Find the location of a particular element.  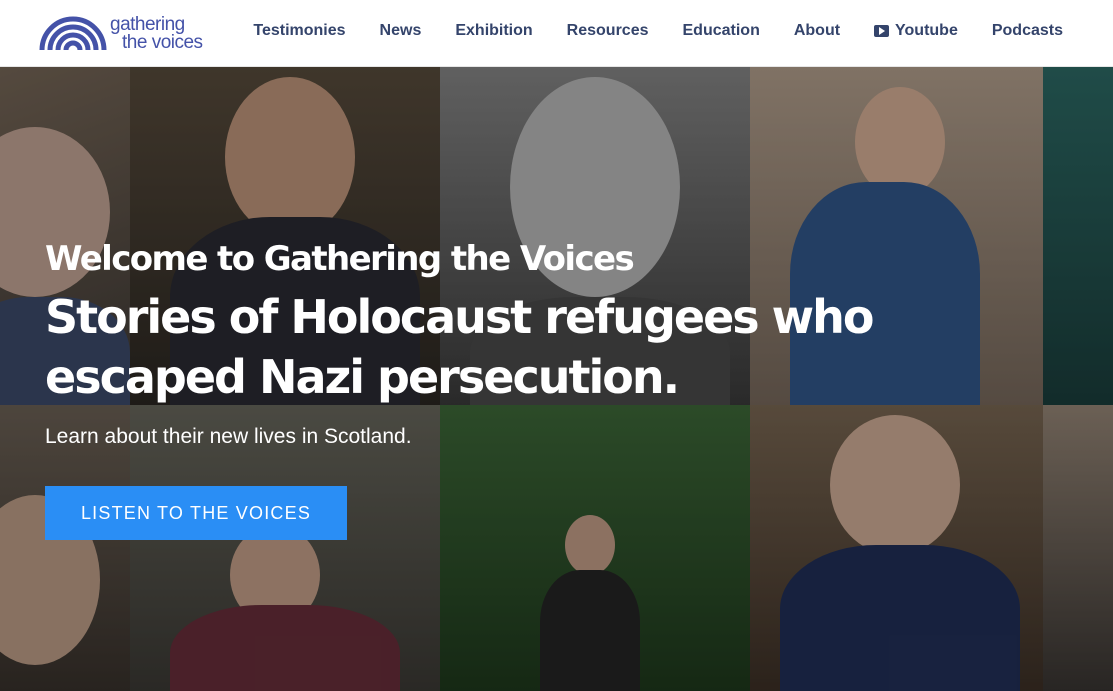

hero-eyebrow: Welcome to Gathering the Voices is located at coordinates (340, 259).